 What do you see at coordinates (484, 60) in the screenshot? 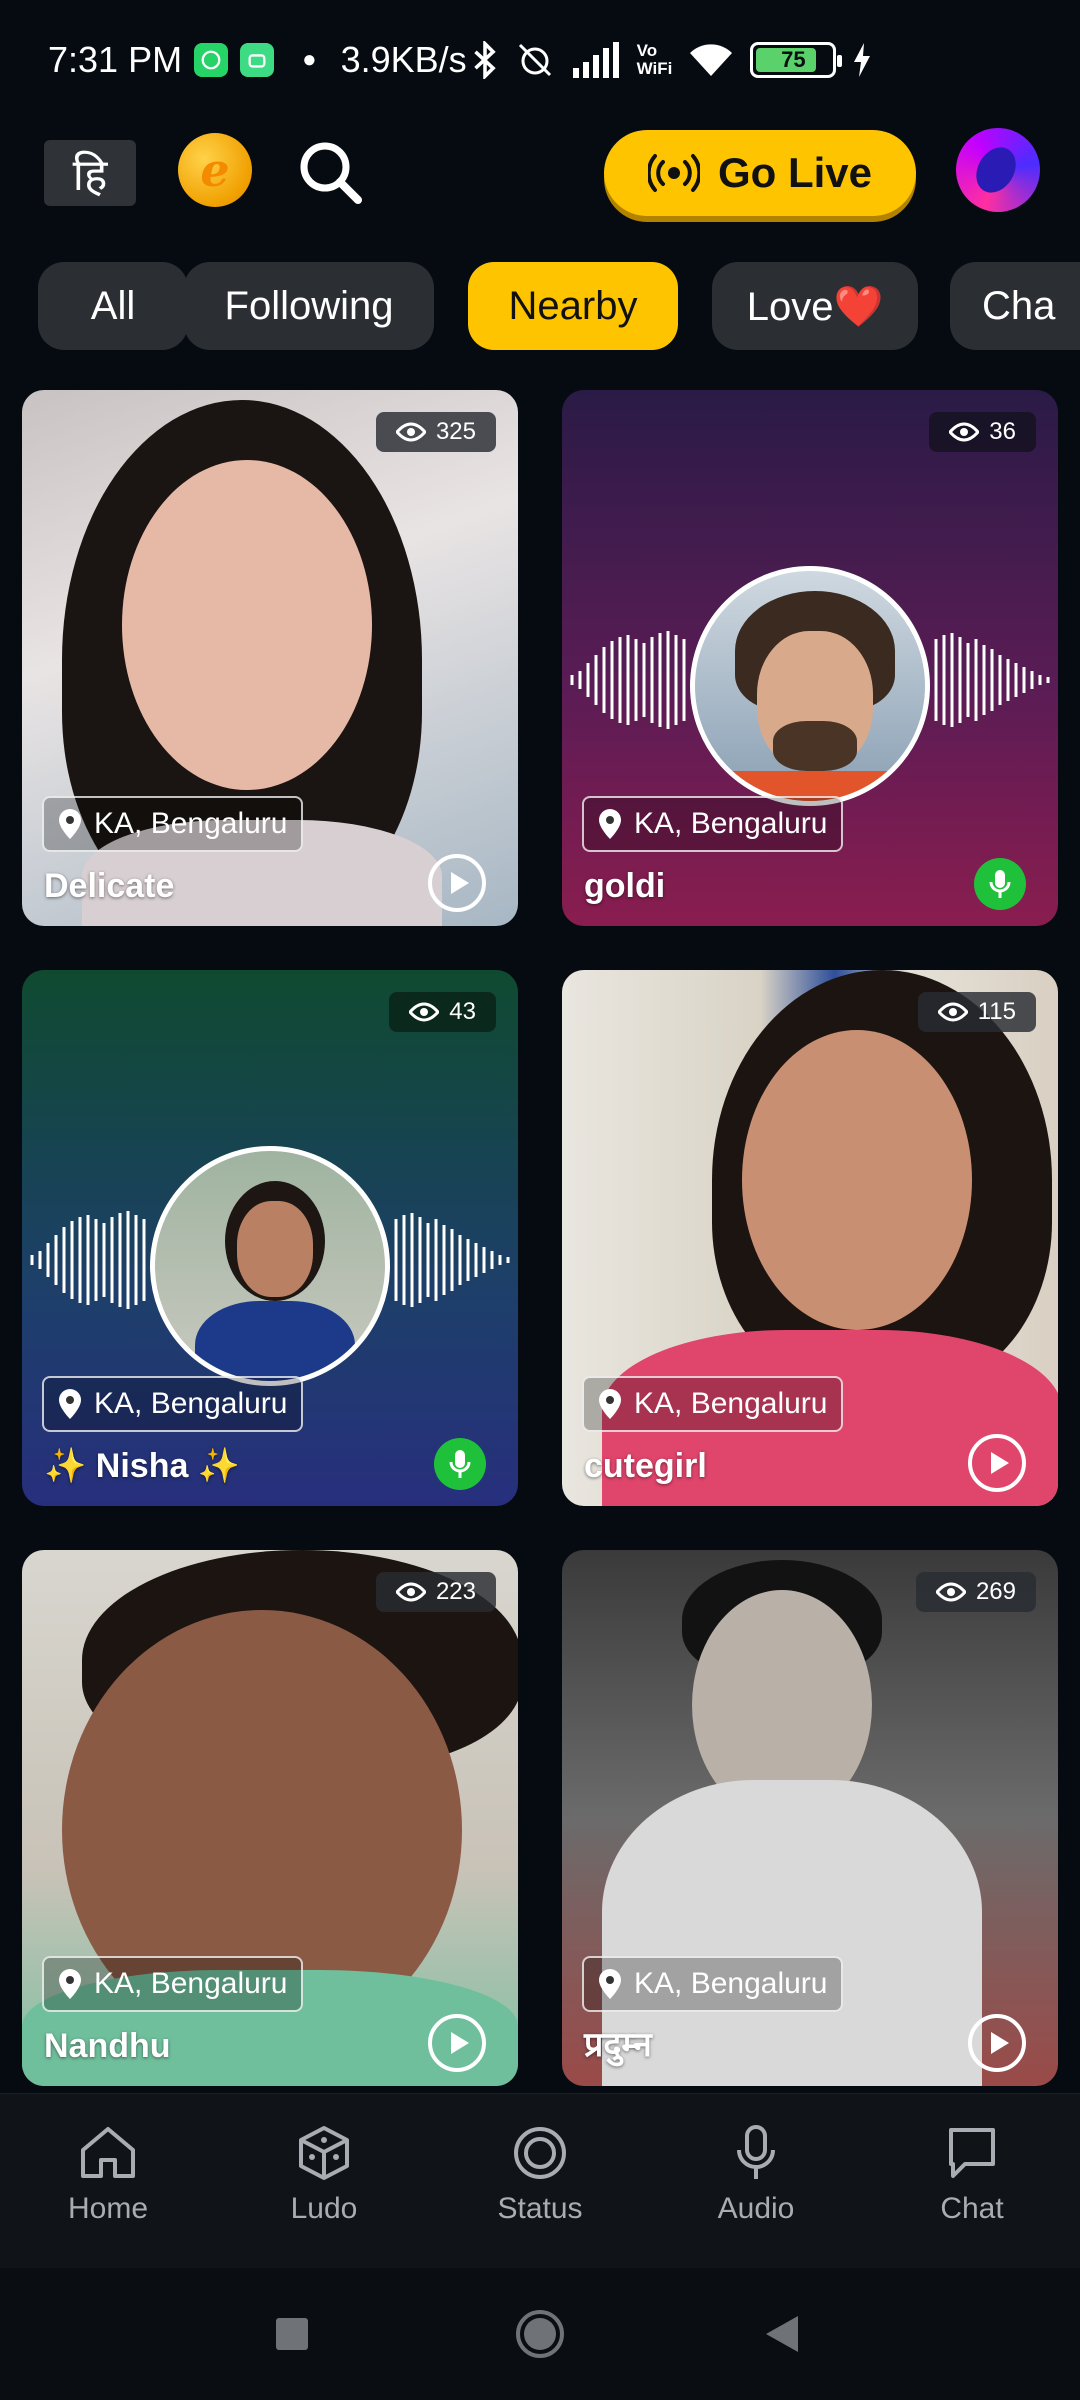
I see `bluetooth-icon` at bounding box center [484, 60].